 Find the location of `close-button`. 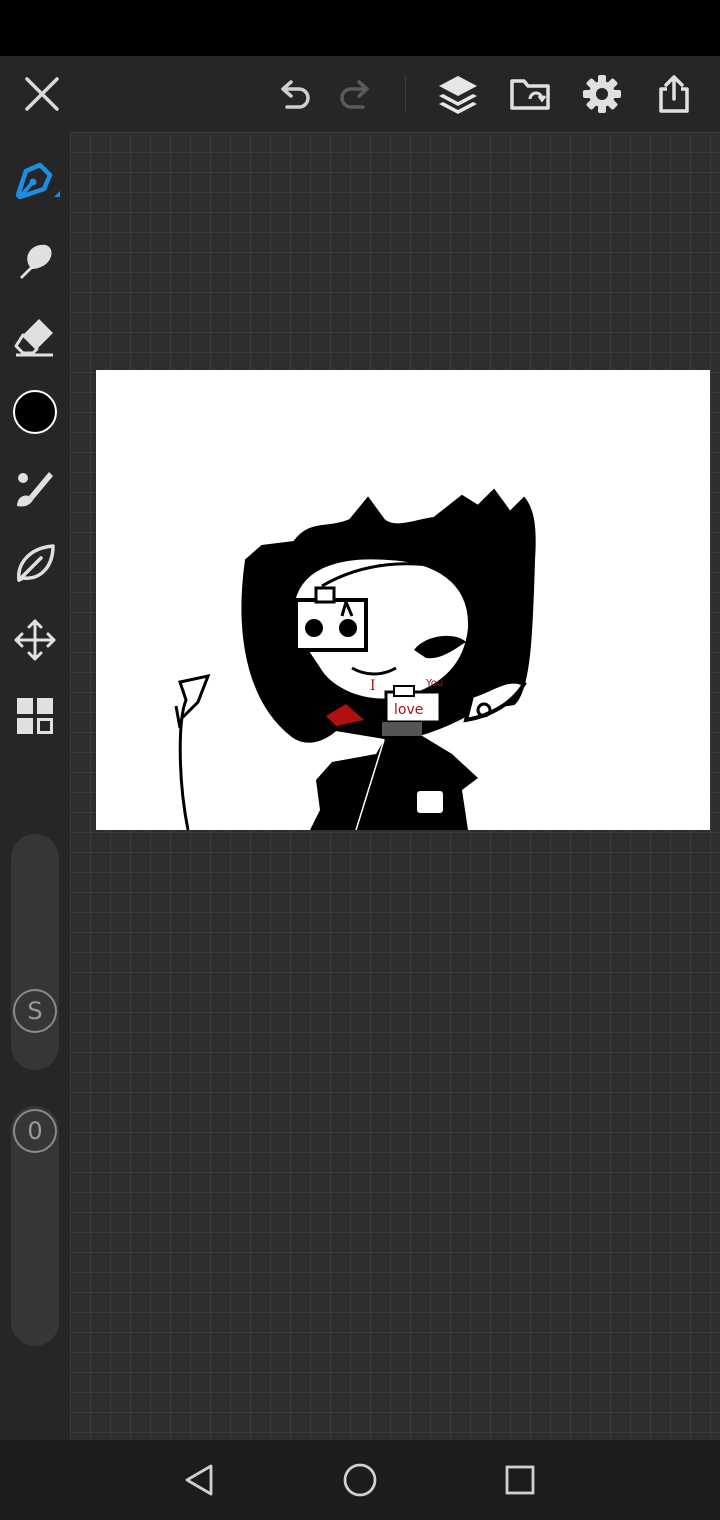

close-button is located at coordinates (42, 94).